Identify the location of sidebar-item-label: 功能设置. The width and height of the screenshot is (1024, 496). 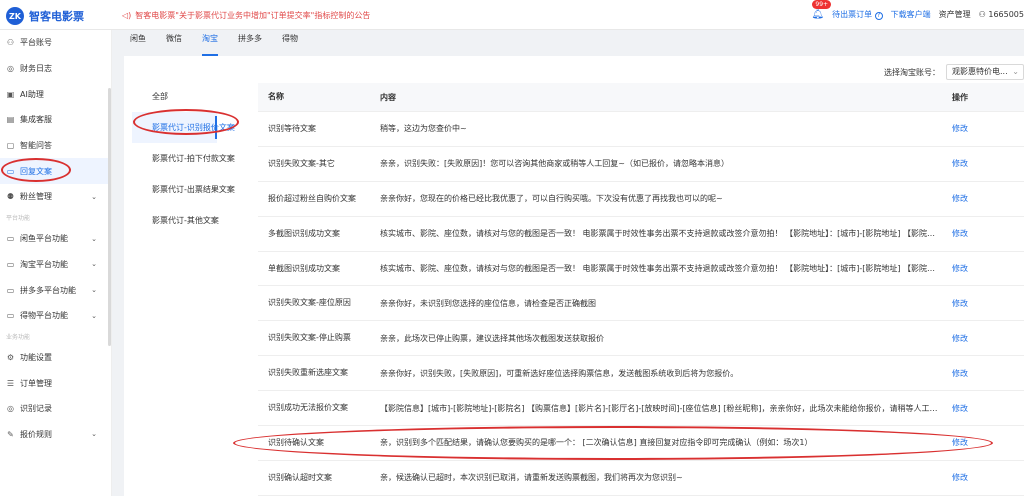
(36, 357).